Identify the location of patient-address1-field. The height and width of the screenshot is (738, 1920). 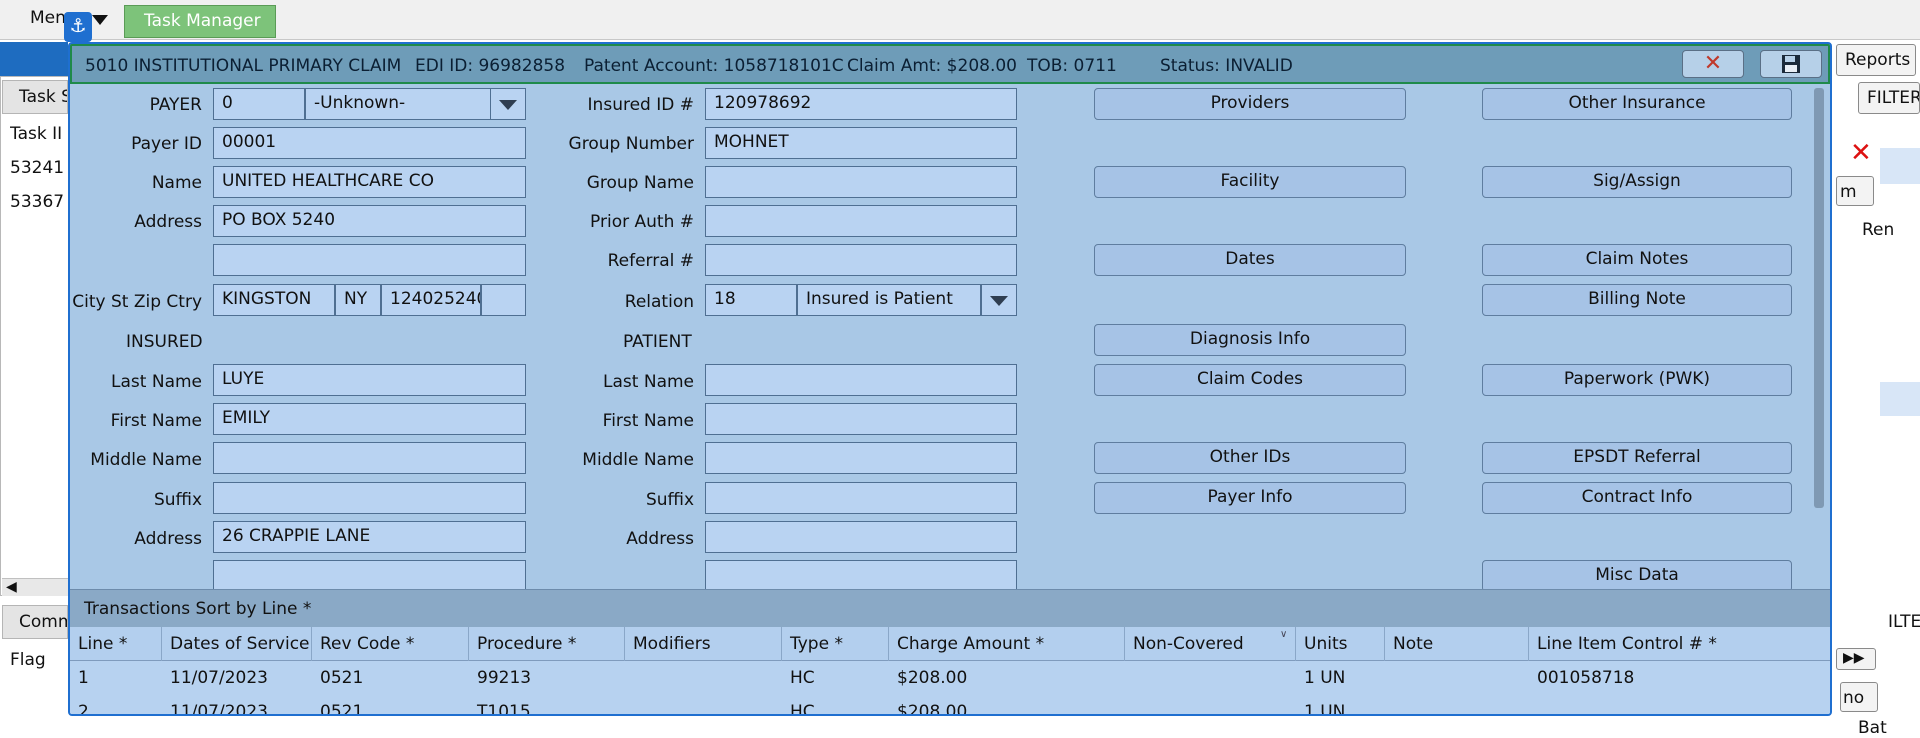
(861, 537).